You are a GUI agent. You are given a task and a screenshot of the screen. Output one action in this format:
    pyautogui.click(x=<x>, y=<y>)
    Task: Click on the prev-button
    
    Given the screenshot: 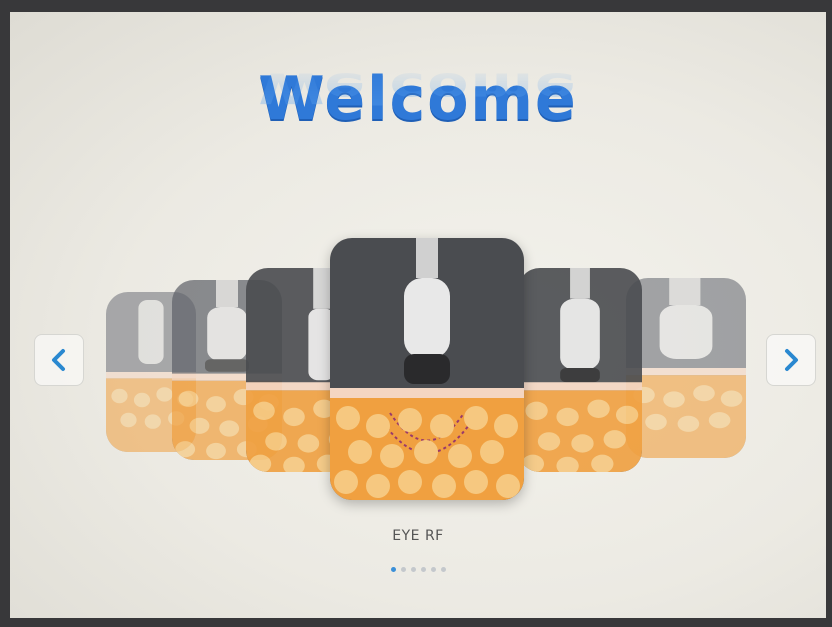 What is the action you would take?
    pyautogui.click(x=59, y=360)
    